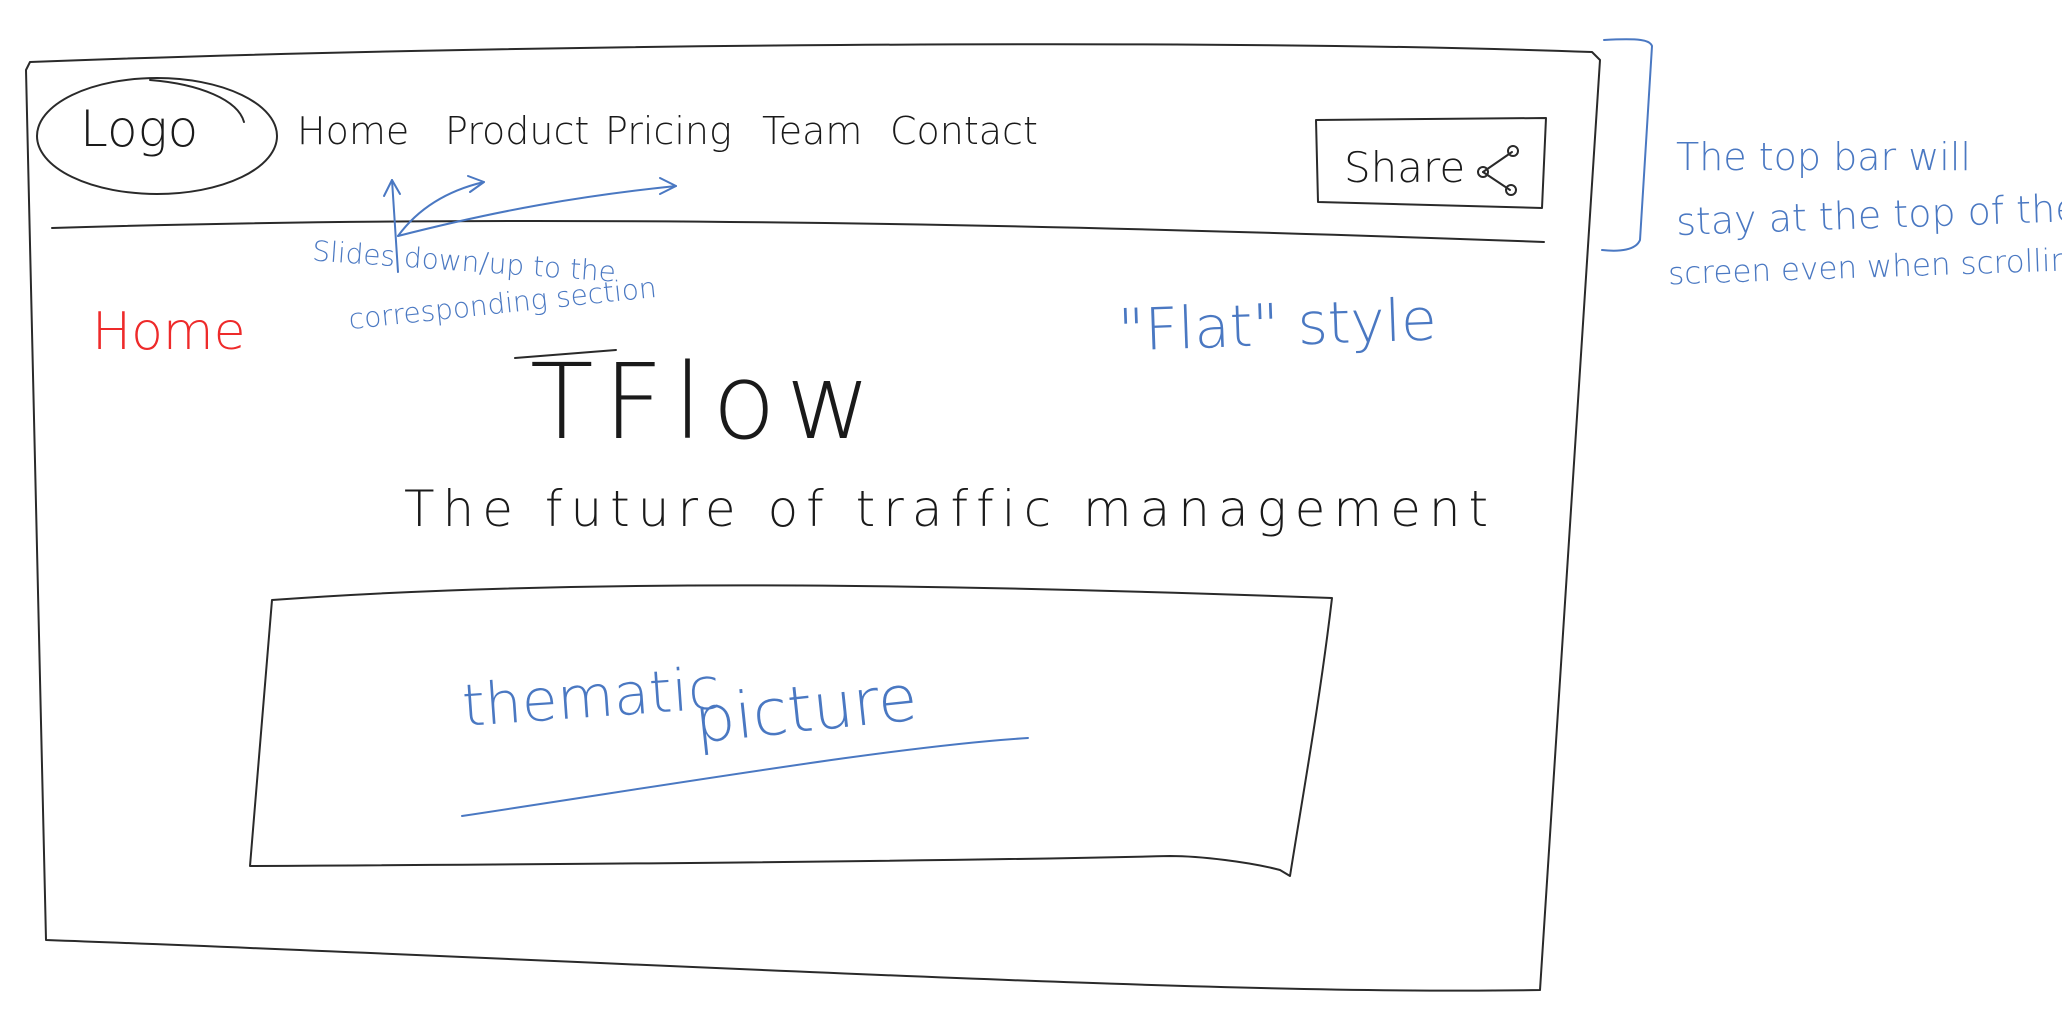 The width and height of the screenshot is (2062, 1010). I want to click on nav-contact: Contact, so click(964, 131).